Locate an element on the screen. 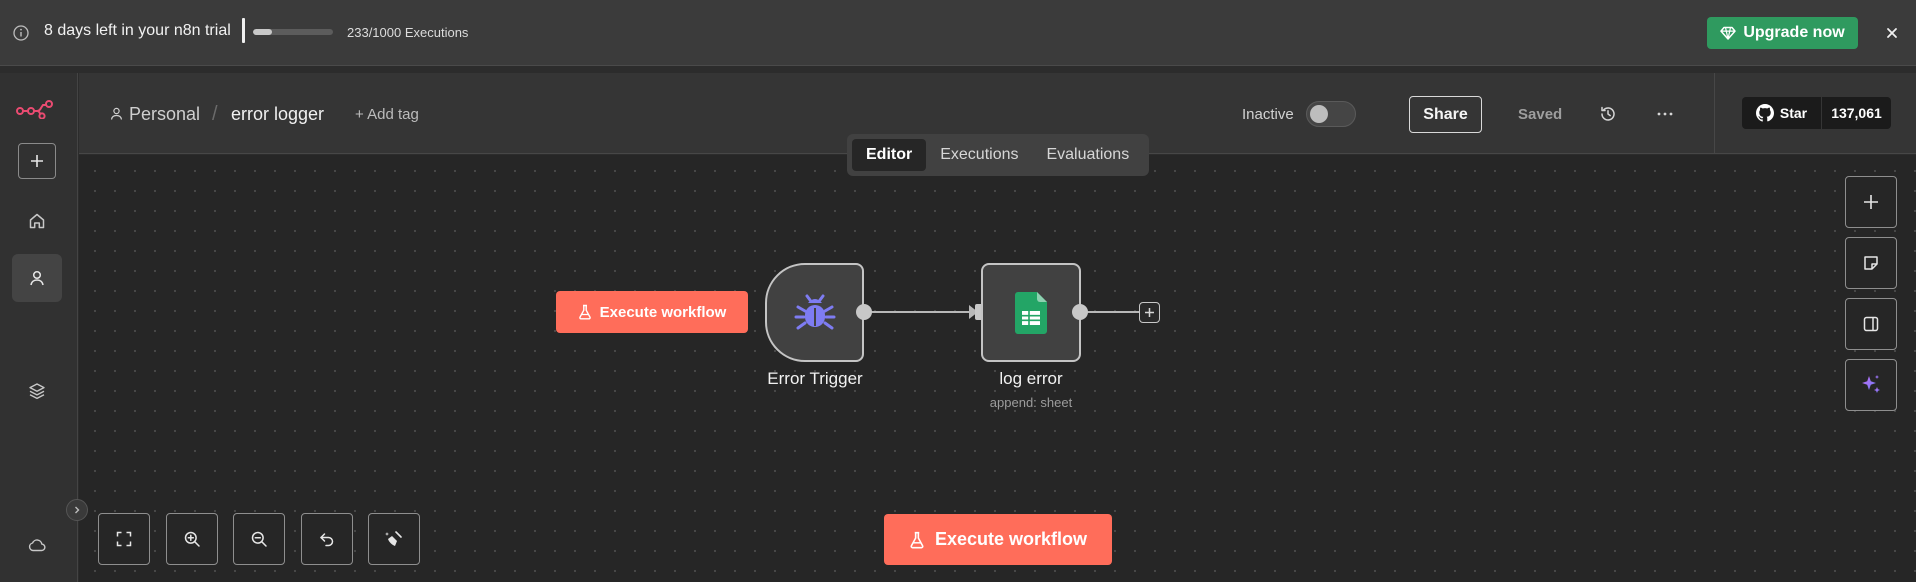  zoom-in-icon is located at coordinates (192, 539).